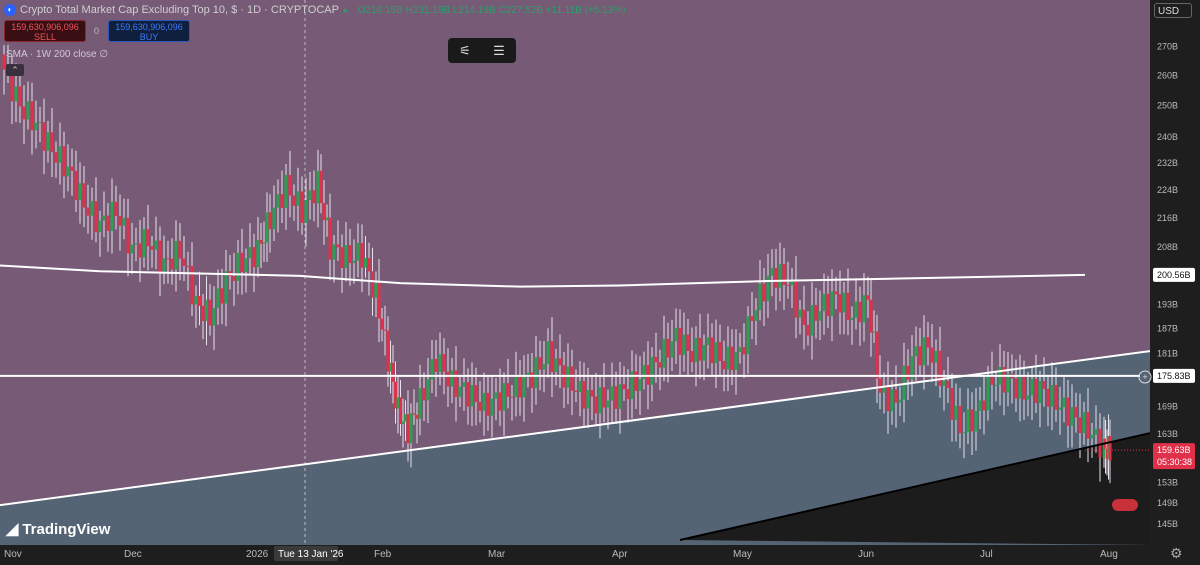 This screenshot has height=565, width=1200. Describe the element at coordinates (57, 54) in the screenshot. I see `indicator-legend: SMA · 1W 200 close ∅` at that location.